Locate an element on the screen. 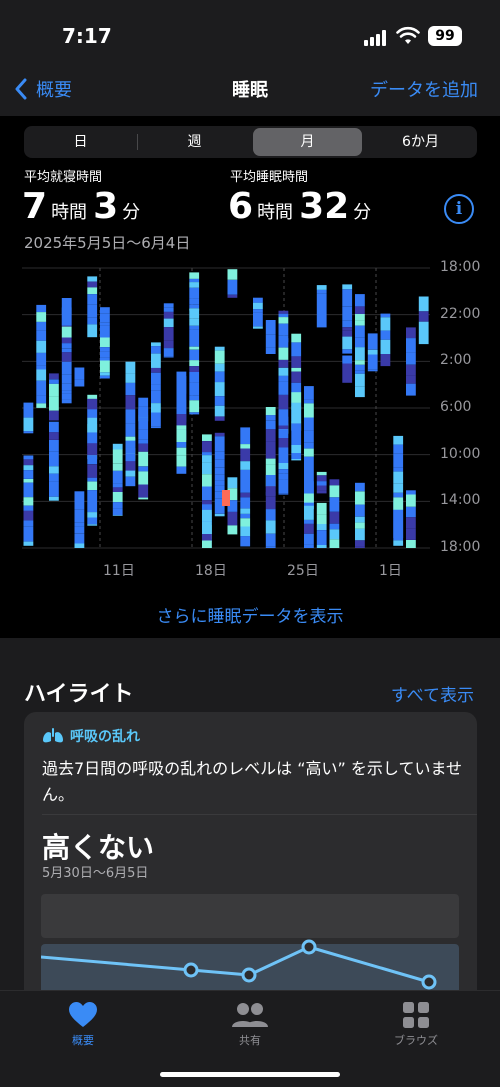 The height and width of the screenshot is (1087, 500). signal-icon is located at coordinates (377, 38).